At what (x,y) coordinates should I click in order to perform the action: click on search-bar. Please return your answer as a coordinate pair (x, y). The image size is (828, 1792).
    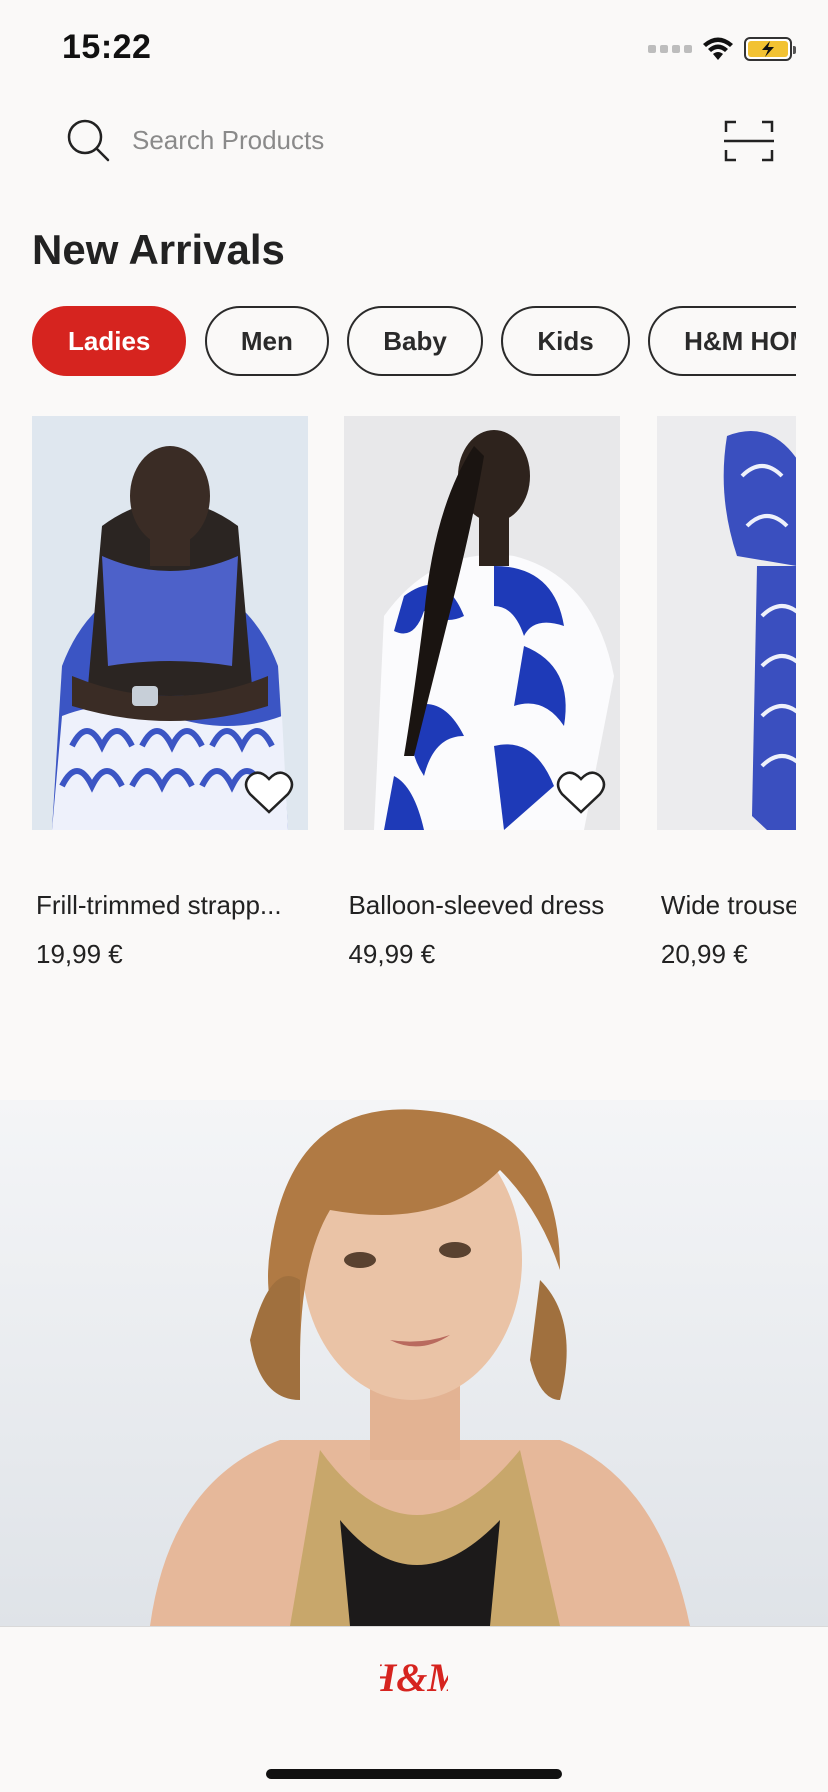
    Looking at the image, I should click on (414, 140).